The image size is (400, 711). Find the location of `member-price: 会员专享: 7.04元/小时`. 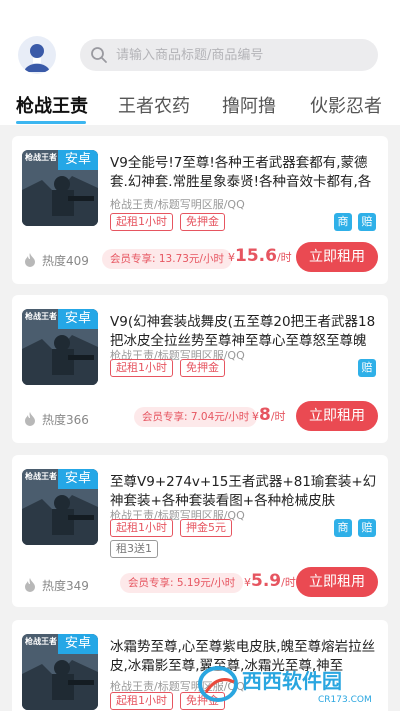

member-price: 会员专享: 7.04元/小时 is located at coordinates (196, 417).